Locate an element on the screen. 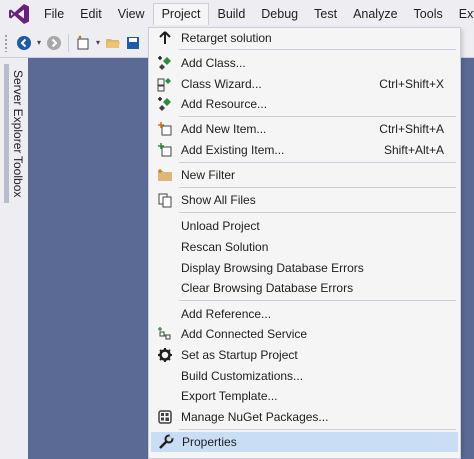  open-folder-icon is located at coordinates (113, 43).